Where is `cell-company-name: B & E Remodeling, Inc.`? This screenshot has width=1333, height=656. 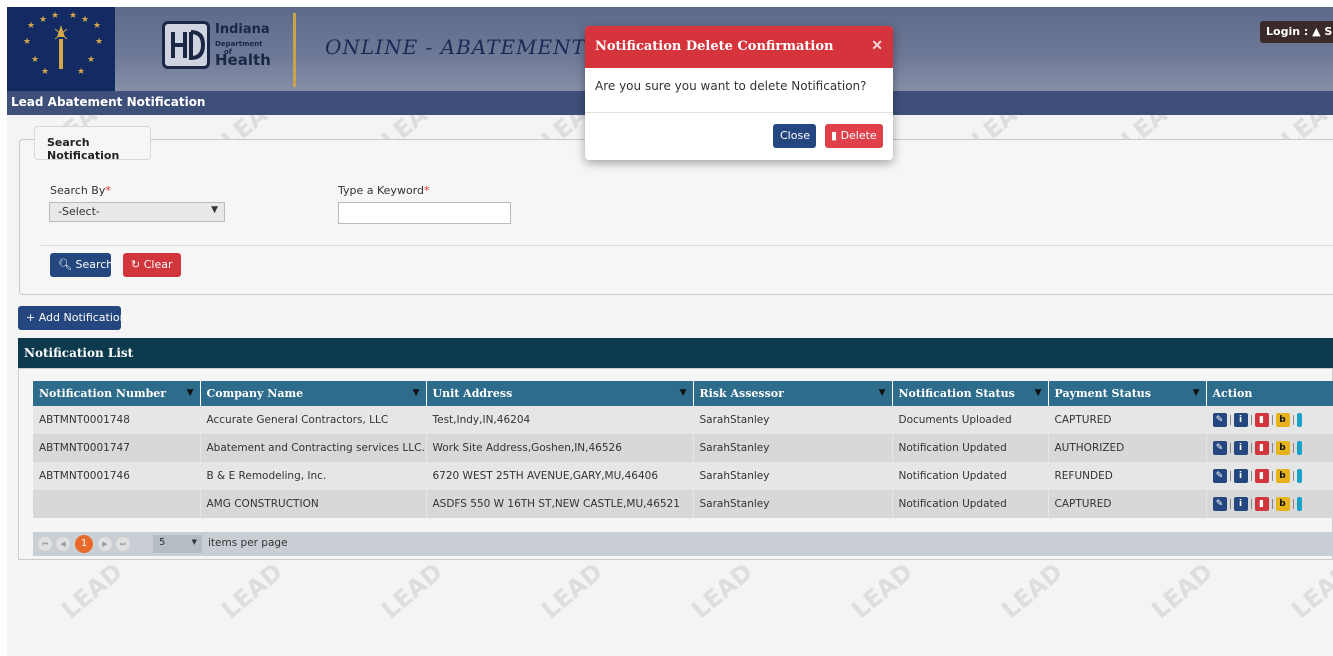
cell-company-name: B & E Remodeling, Inc. is located at coordinates (313, 476).